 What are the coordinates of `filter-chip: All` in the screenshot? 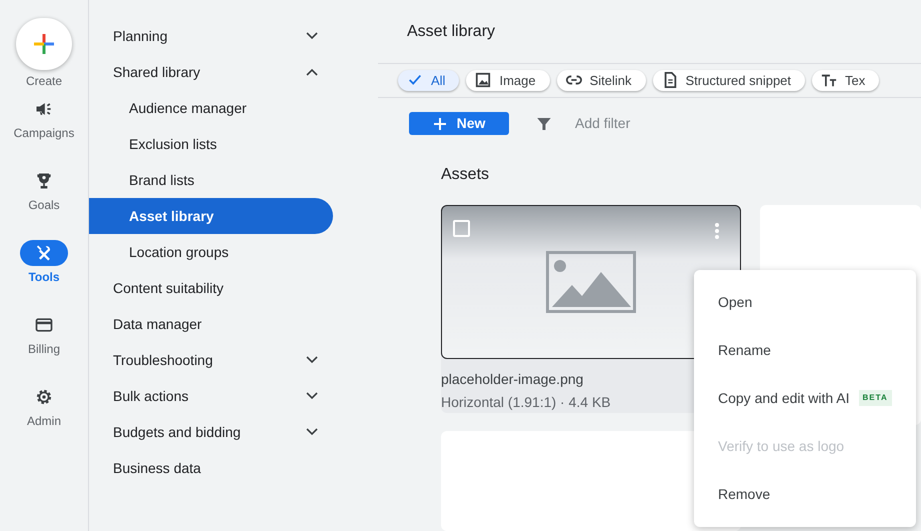 It's located at (429, 80).